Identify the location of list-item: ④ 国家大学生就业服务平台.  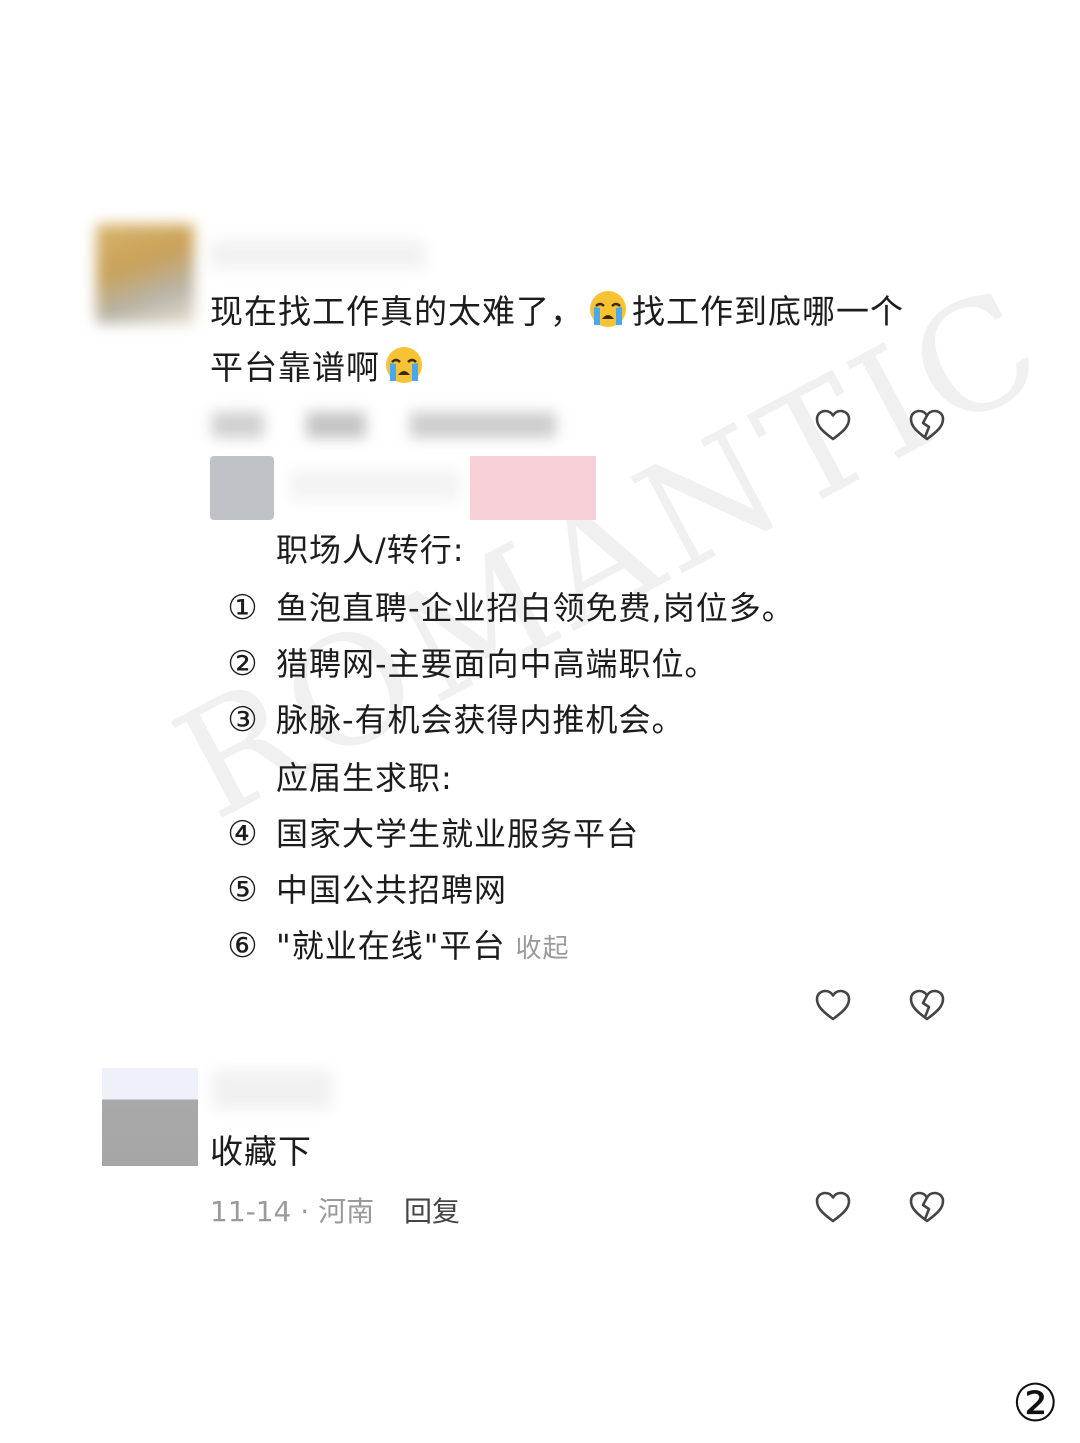
(424, 834).